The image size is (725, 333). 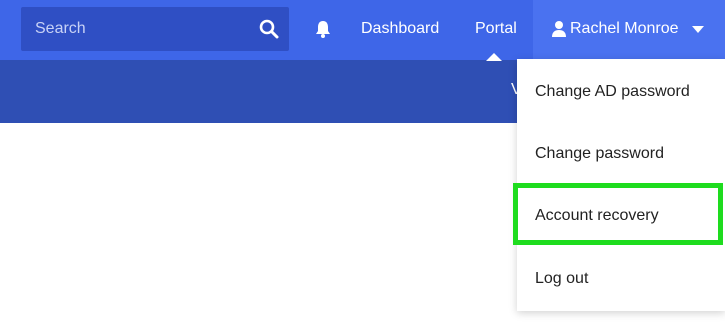 What do you see at coordinates (624, 28) in the screenshot?
I see `user-name: Rachel Monroe` at bounding box center [624, 28].